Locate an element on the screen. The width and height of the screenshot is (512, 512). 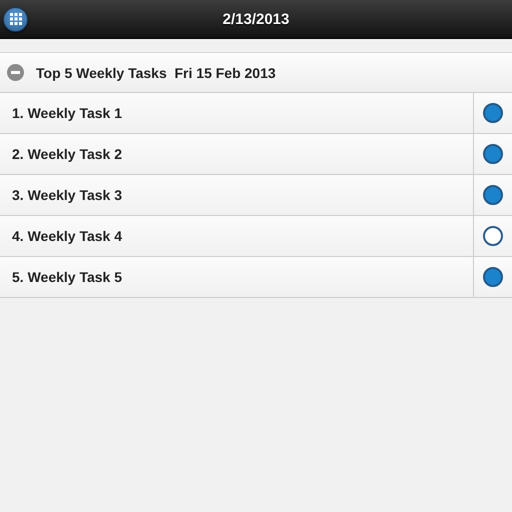
task-label: 1. Weekly Task 1 is located at coordinates (67, 113).